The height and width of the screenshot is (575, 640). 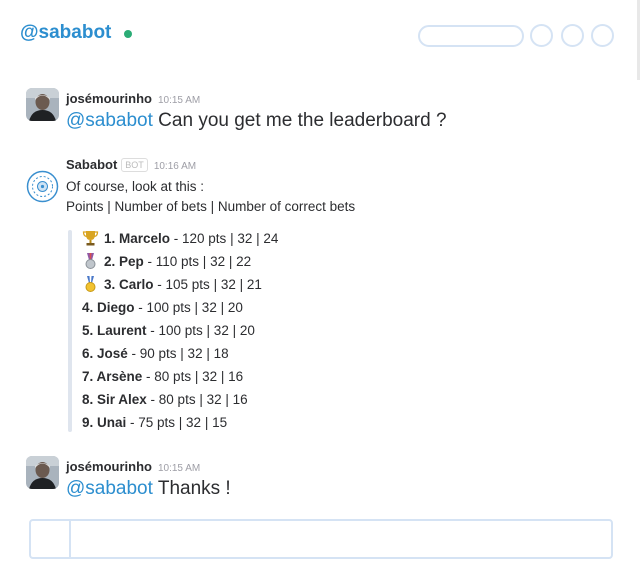 I want to click on player-name: 4. Diego, so click(x=108, y=307).